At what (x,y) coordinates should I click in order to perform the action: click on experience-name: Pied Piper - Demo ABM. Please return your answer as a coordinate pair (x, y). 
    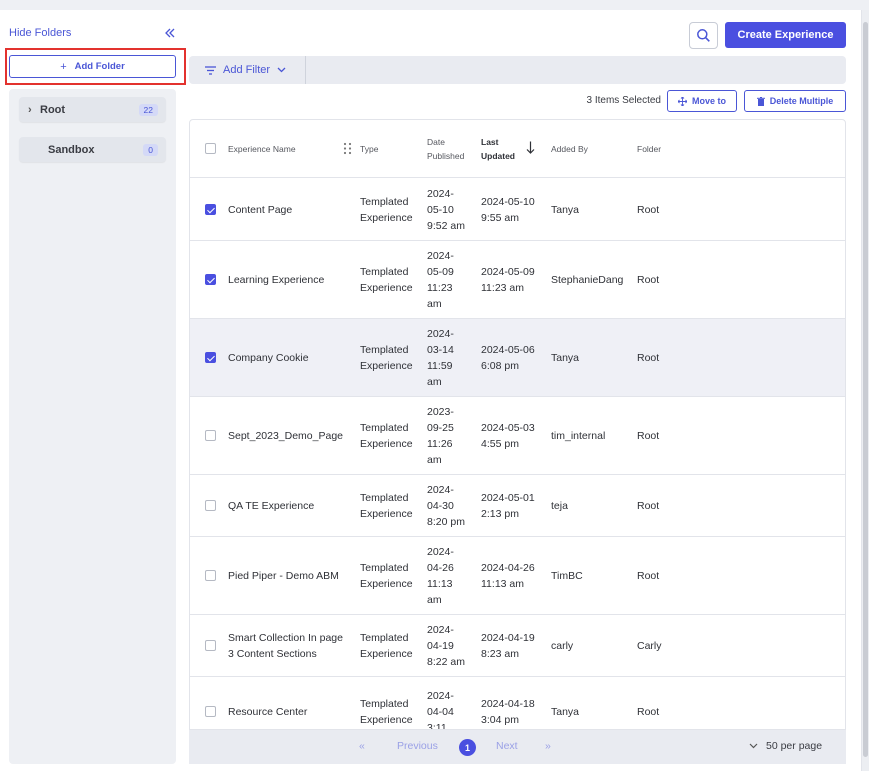
    Looking at the image, I should click on (290, 576).